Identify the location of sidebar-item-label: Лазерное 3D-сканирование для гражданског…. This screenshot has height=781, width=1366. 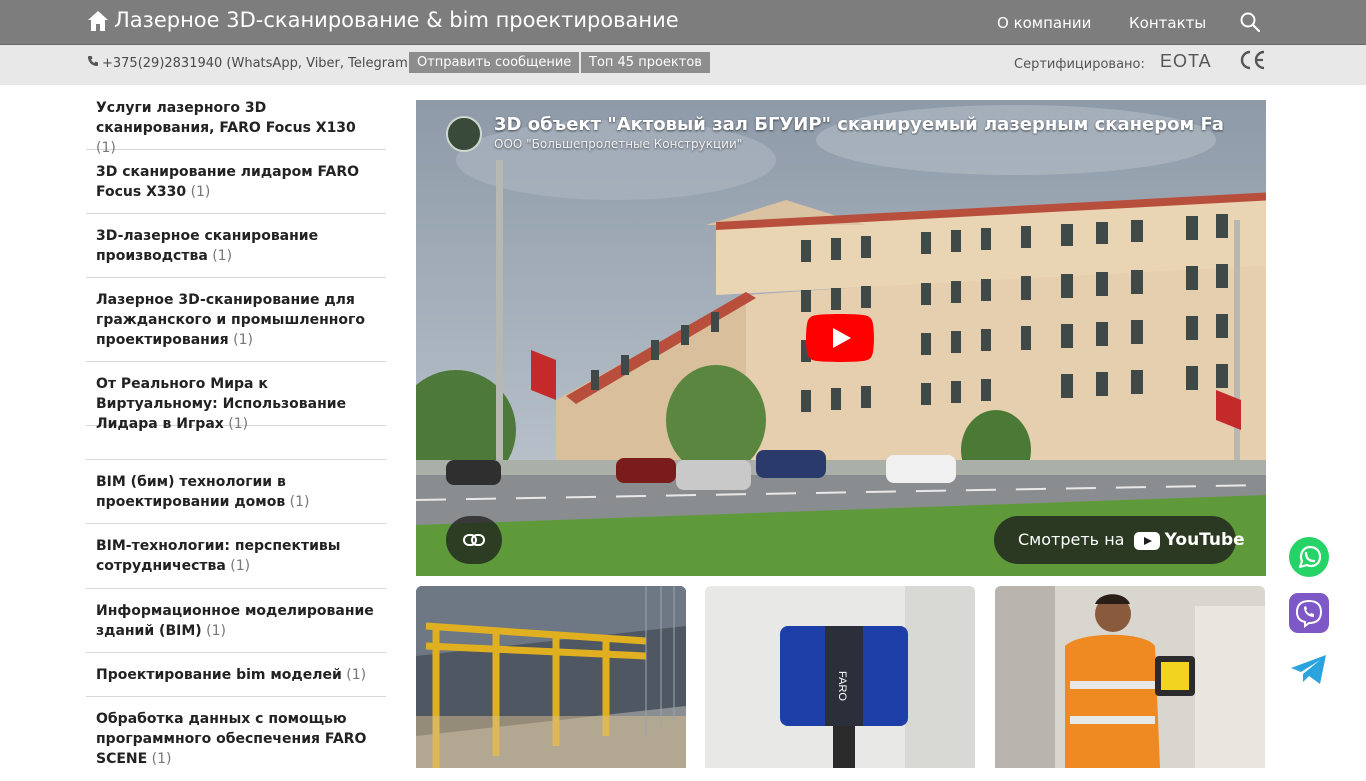
(230, 320).